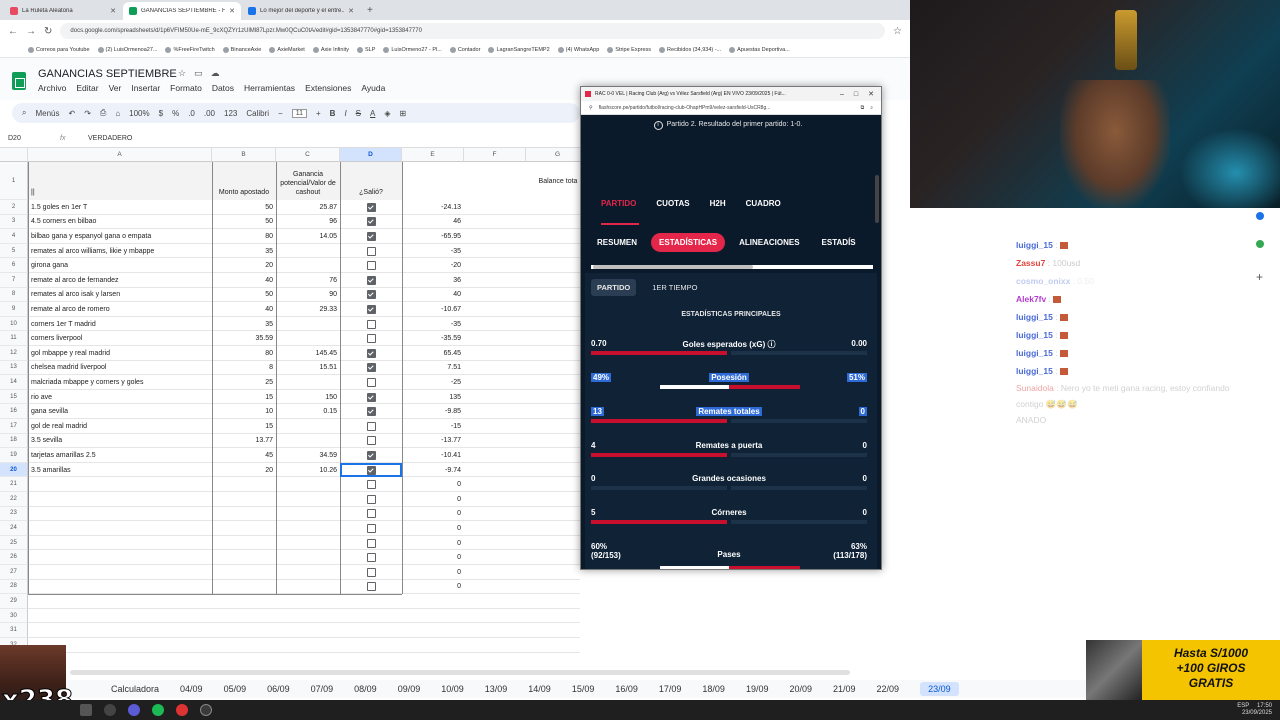 This screenshot has height=720, width=1280. Describe the element at coordinates (24, 113) in the screenshot. I see `search-menus-icon: ⌕` at that location.